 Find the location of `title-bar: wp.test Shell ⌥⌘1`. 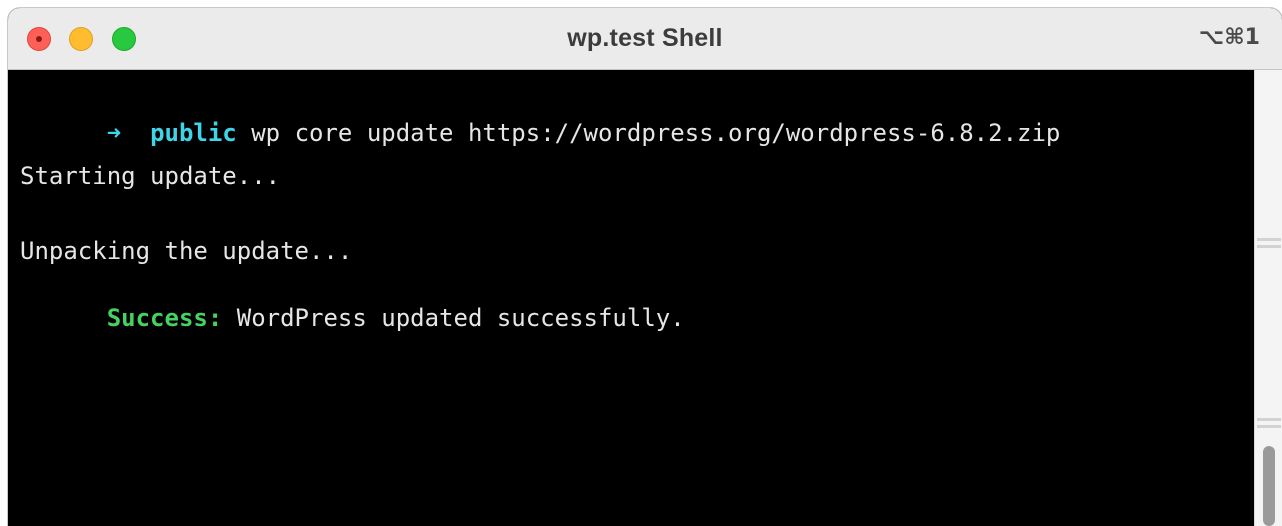

title-bar: wp.test Shell ⌥⌘1 is located at coordinates (645, 39).